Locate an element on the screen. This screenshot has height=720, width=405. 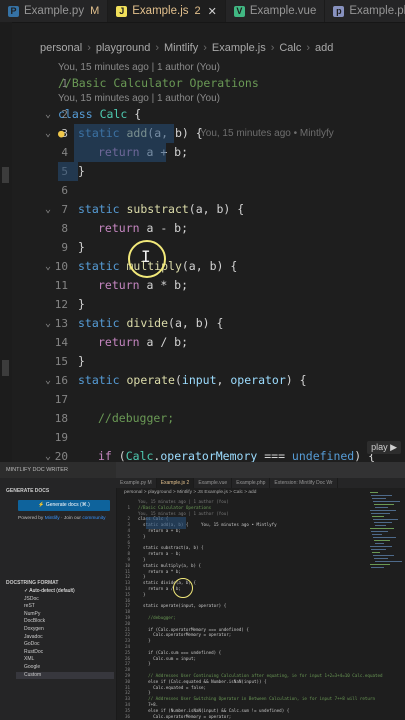
line-number: 18 is located at coordinates (61, 418).